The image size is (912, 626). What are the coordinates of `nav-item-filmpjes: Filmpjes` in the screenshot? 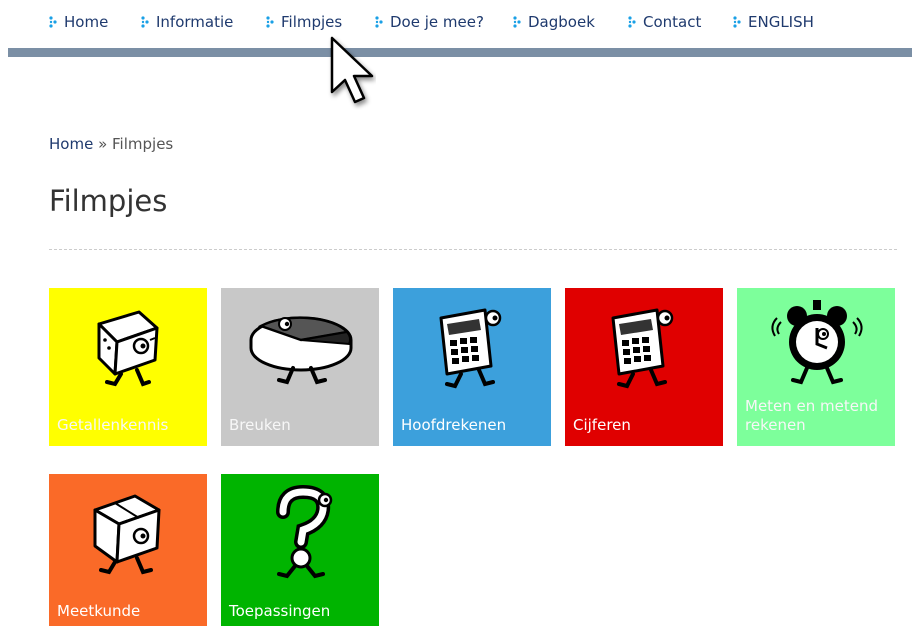 It's located at (303, 22).